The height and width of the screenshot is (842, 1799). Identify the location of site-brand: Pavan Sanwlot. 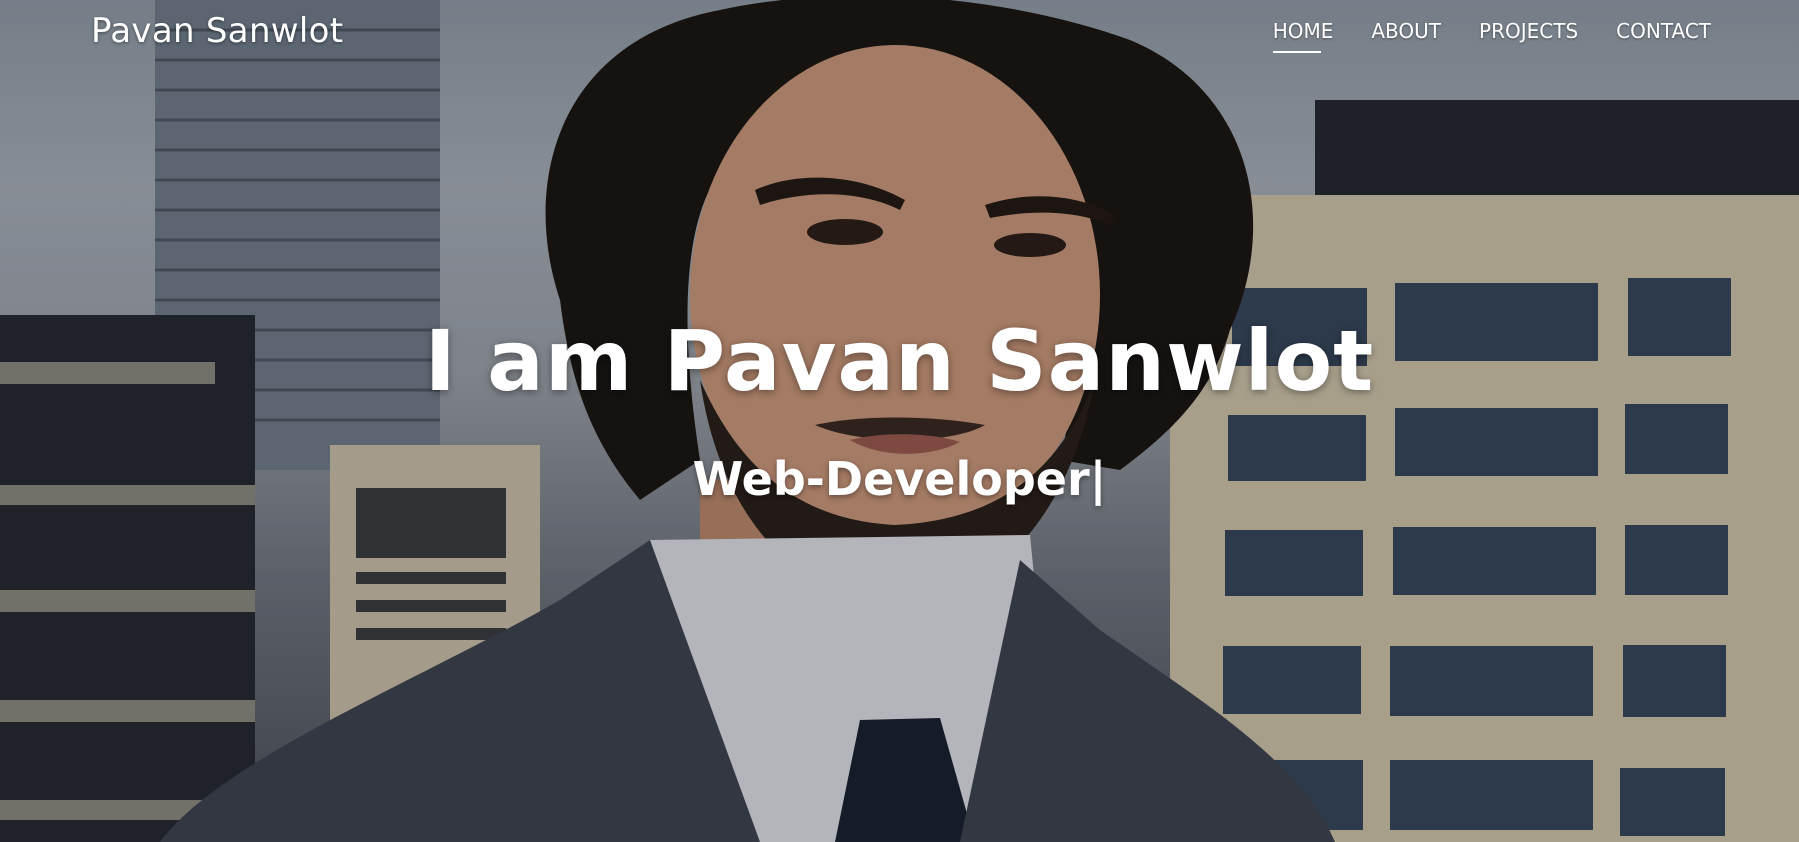
(217, 31).